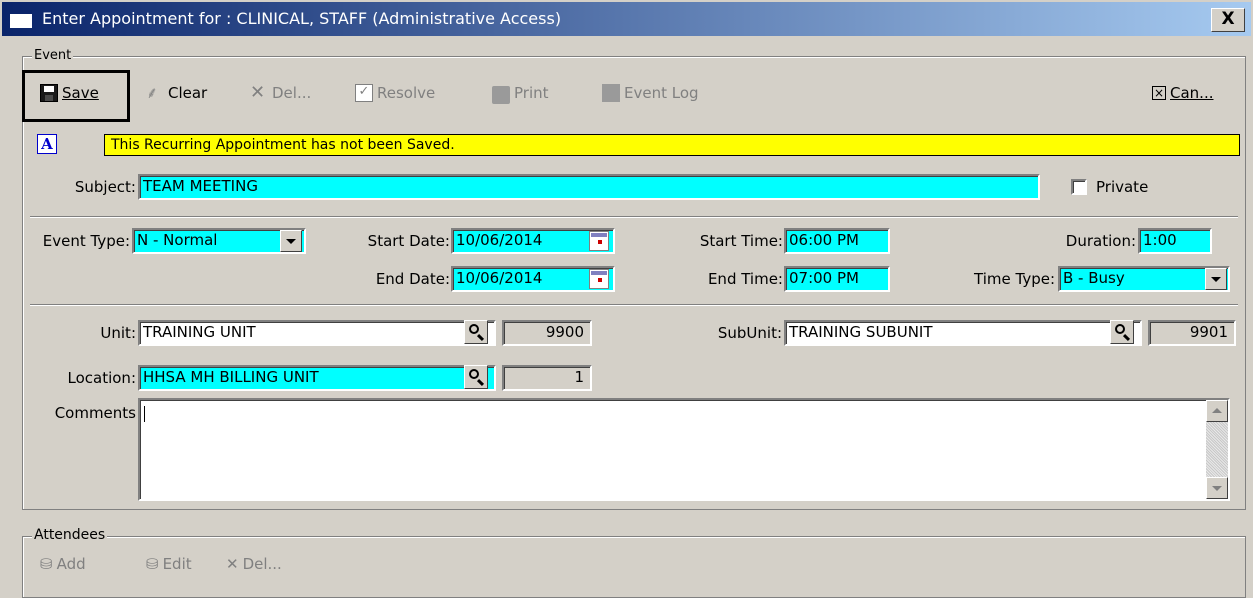  Describe the element at coordinates (837, 241) in the screenshot. I see `start-time-input: 06:00 PM` at that location.